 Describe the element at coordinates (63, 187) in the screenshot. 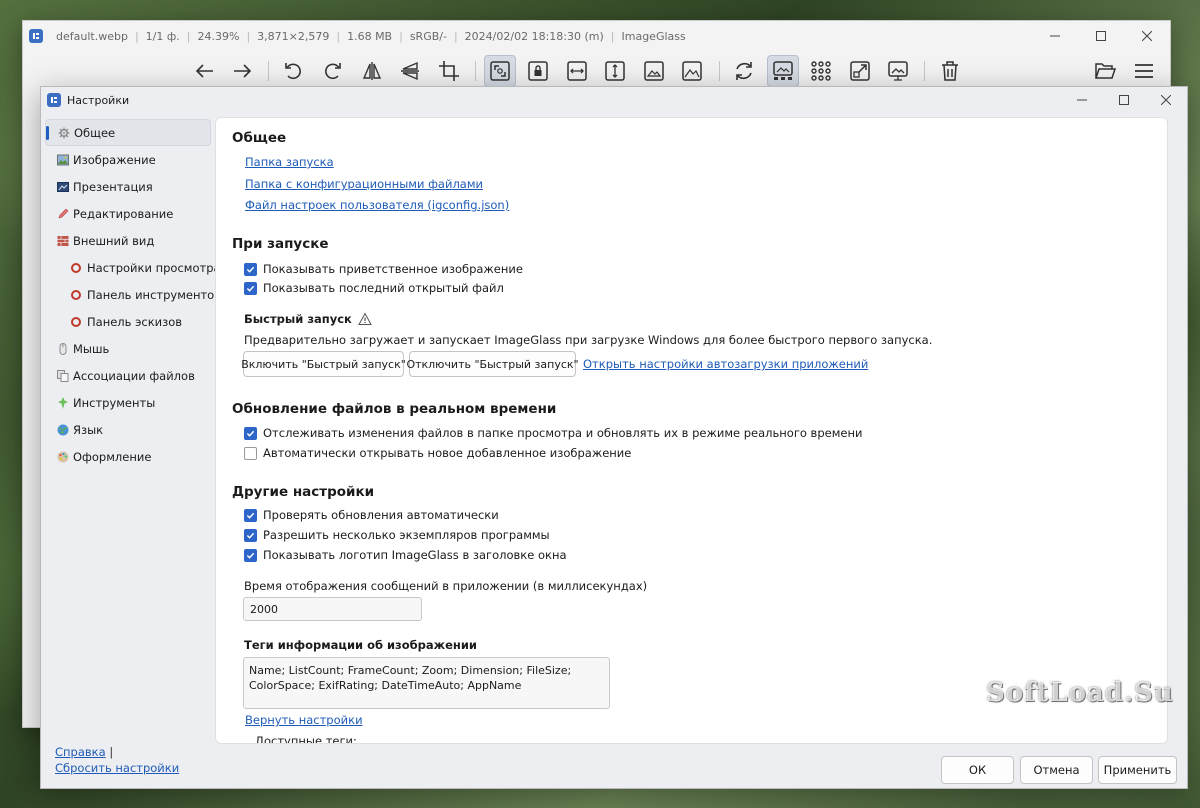

I see `slideshow-icon` at that location.